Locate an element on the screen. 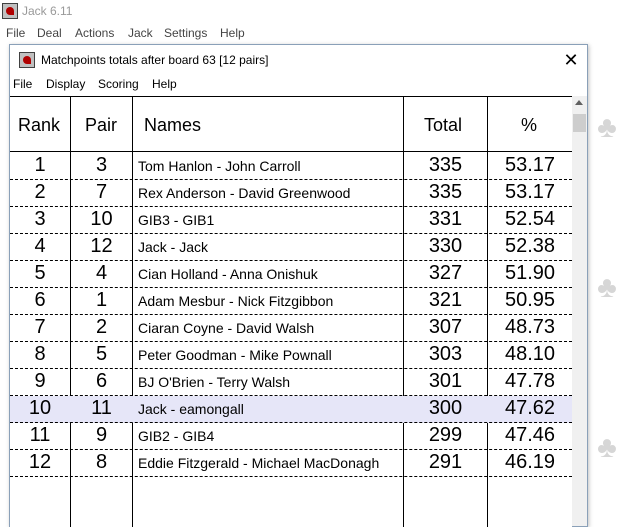 The height and width of the screenshot is (527, 627). header-rank: Rank is located at coordinates (39, 125).